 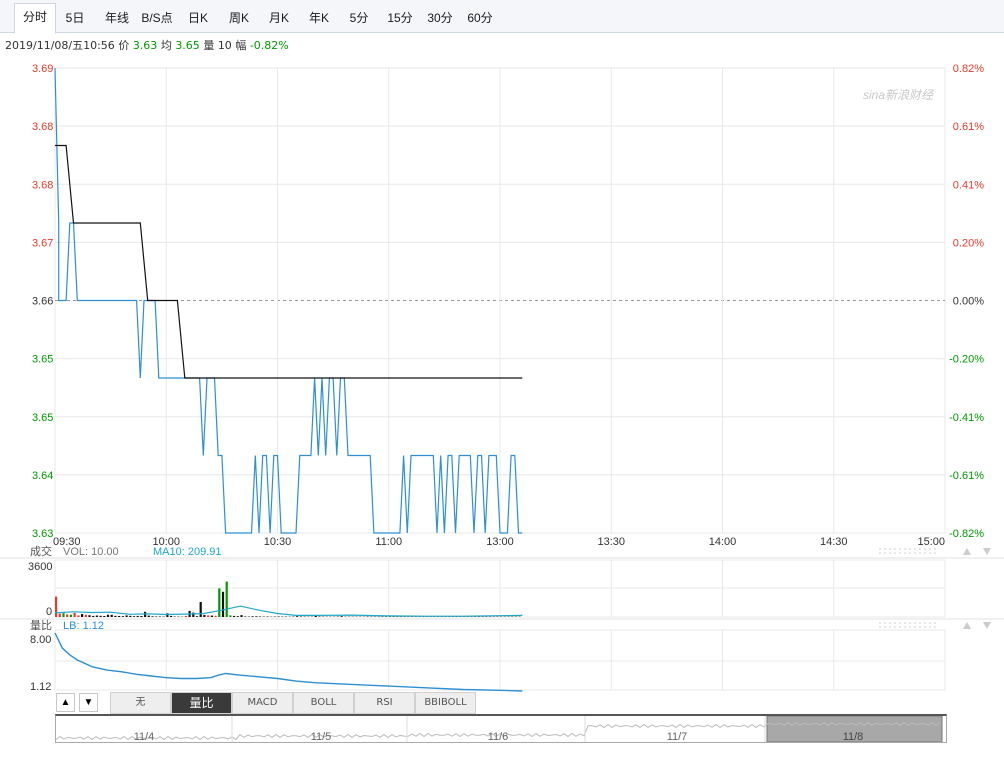 What do you see at coordinates (968, 185) in the screenshot?
I see `y-tick-label-right: 0.41%` at bounding box center [968, 185].